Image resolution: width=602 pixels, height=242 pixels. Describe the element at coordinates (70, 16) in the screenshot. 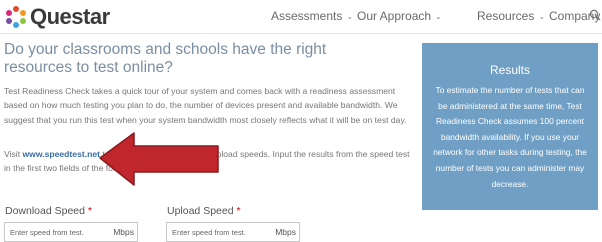

I see `brand-name: Questar` at that location.